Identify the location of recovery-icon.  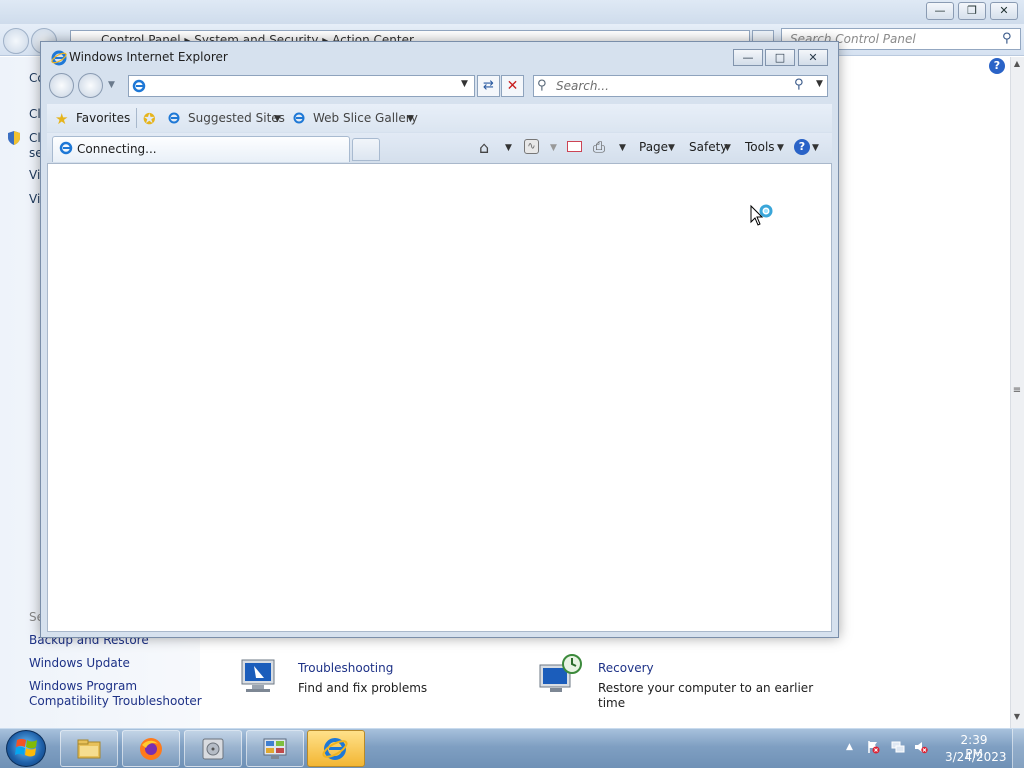
(561, 676).